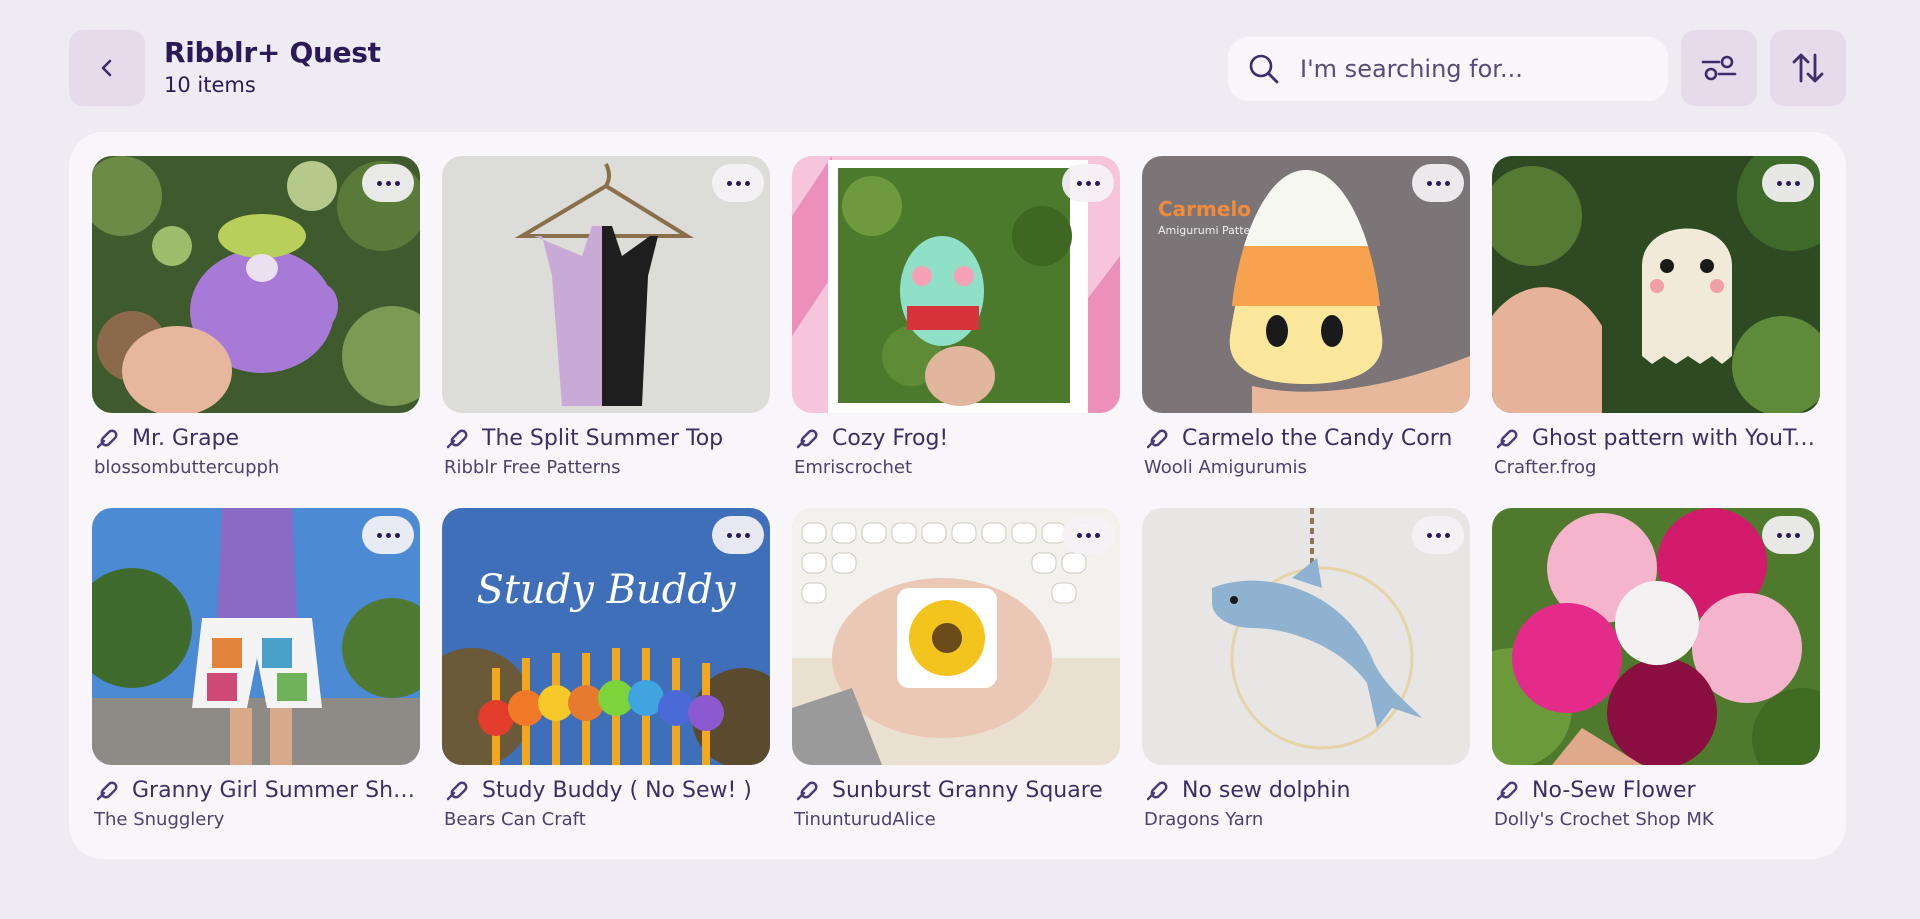 The height and width of the screenshot is (919, 1920). I want to click on card-title-row: Study Buddy ( No Sew! ), so click(606, 790).